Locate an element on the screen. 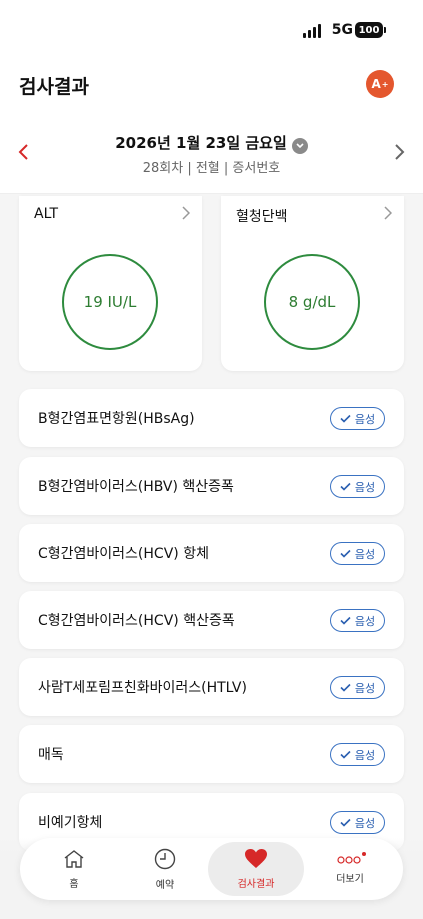 Image resolution: width=423 pixels, height=919 pixels. metric-card-serum-protein: 혈청단백 8 g/dL is located at coordinates (312, 283).